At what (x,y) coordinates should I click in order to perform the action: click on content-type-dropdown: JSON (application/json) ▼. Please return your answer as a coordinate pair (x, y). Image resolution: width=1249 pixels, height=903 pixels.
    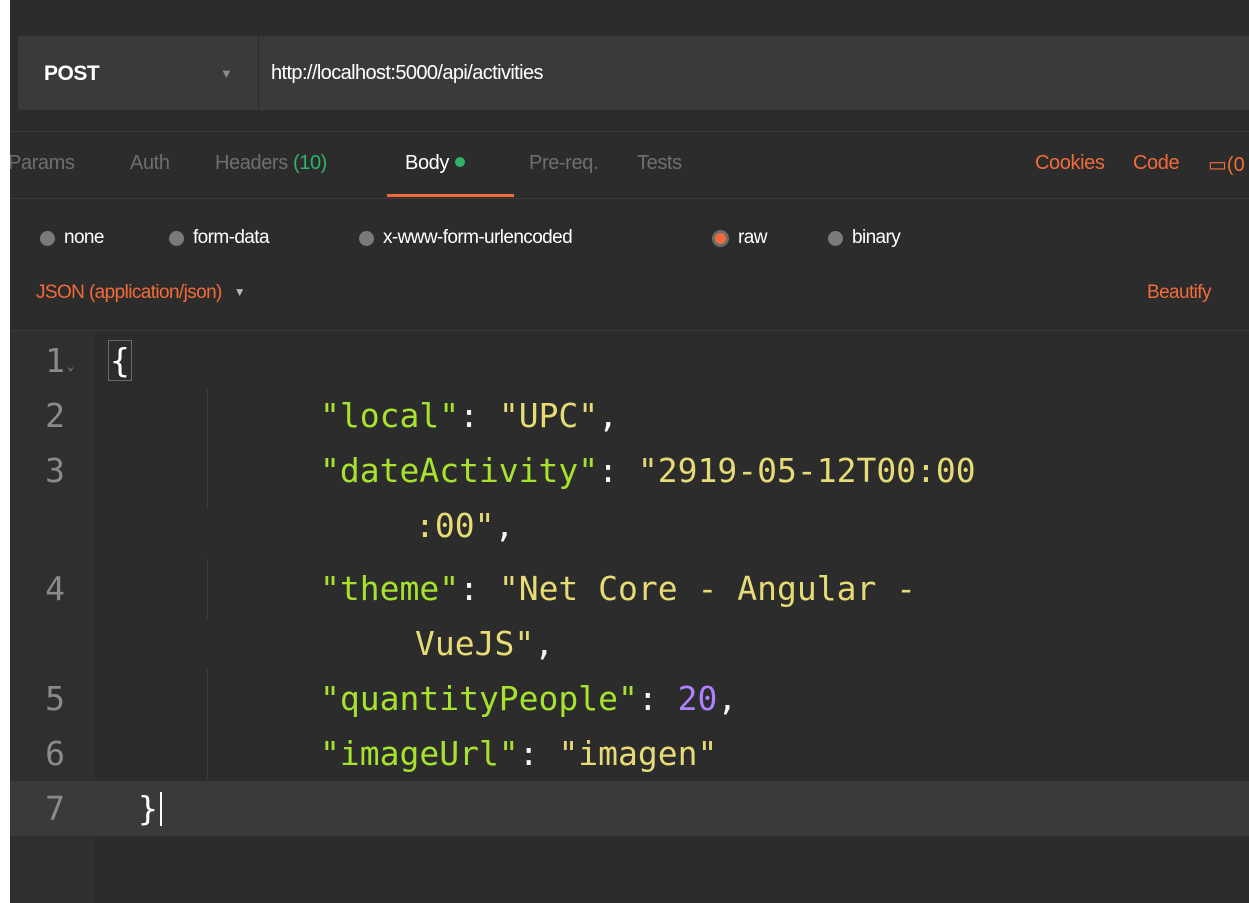
    Looking at the image, I should click on (141, 293).